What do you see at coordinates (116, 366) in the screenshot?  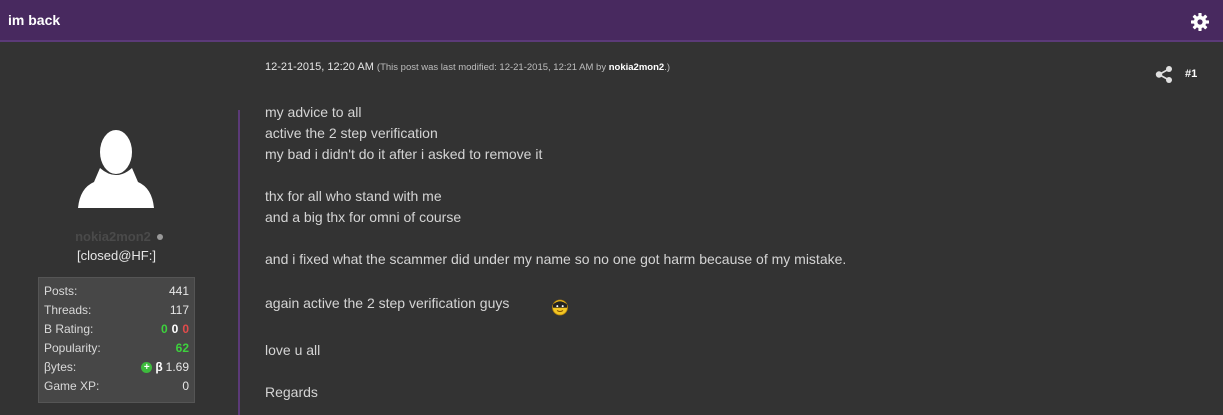 I see `stat-bytes: βytes: + β 1.69` at bounding box center [116, 366].